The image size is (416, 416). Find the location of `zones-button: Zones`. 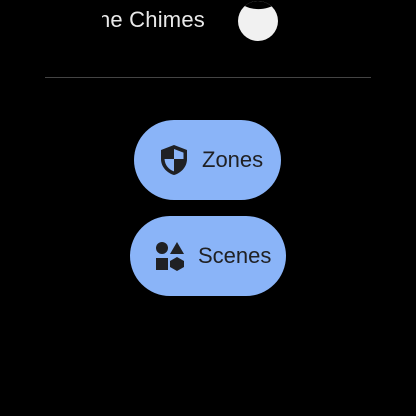

zones-button: Zones is located at coordinates (207, 160).